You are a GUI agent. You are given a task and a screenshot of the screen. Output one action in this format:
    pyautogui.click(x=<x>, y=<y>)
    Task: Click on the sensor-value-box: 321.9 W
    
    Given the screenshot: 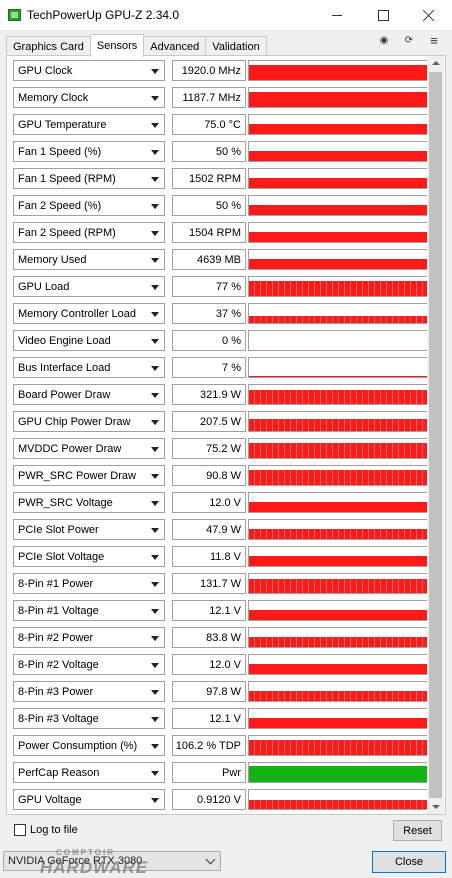 What is the action you would take?
    pyautogui.click(x=209, y=394)
    